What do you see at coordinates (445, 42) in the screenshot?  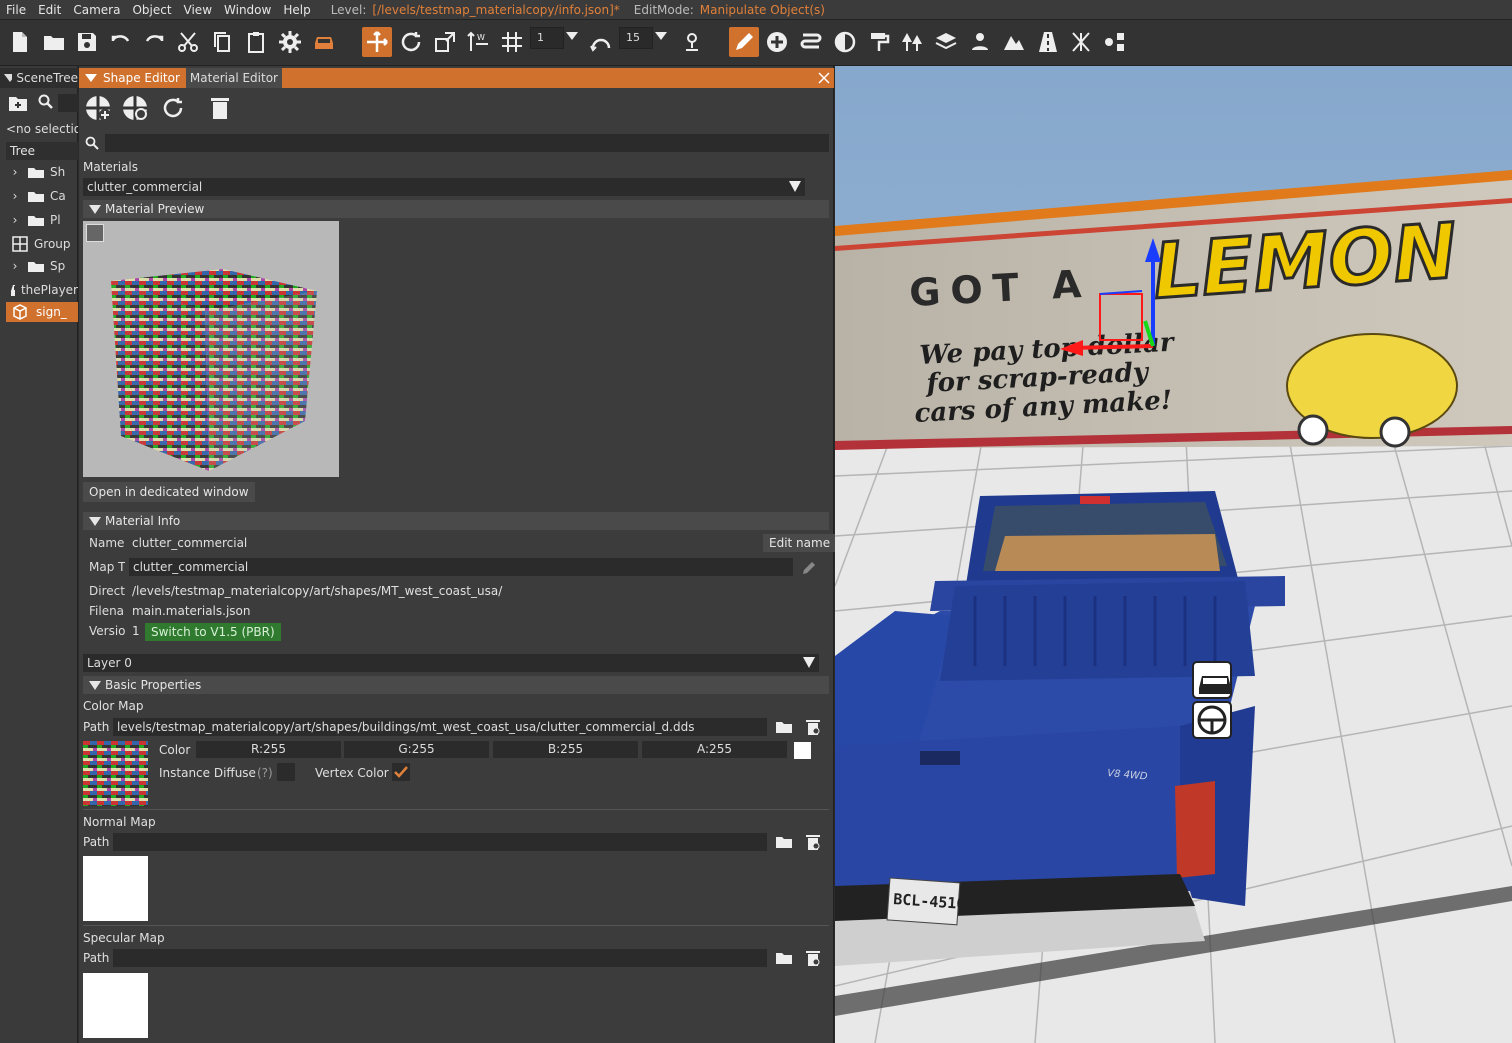 I see `scale-icon` at bounding box center [445, 42].